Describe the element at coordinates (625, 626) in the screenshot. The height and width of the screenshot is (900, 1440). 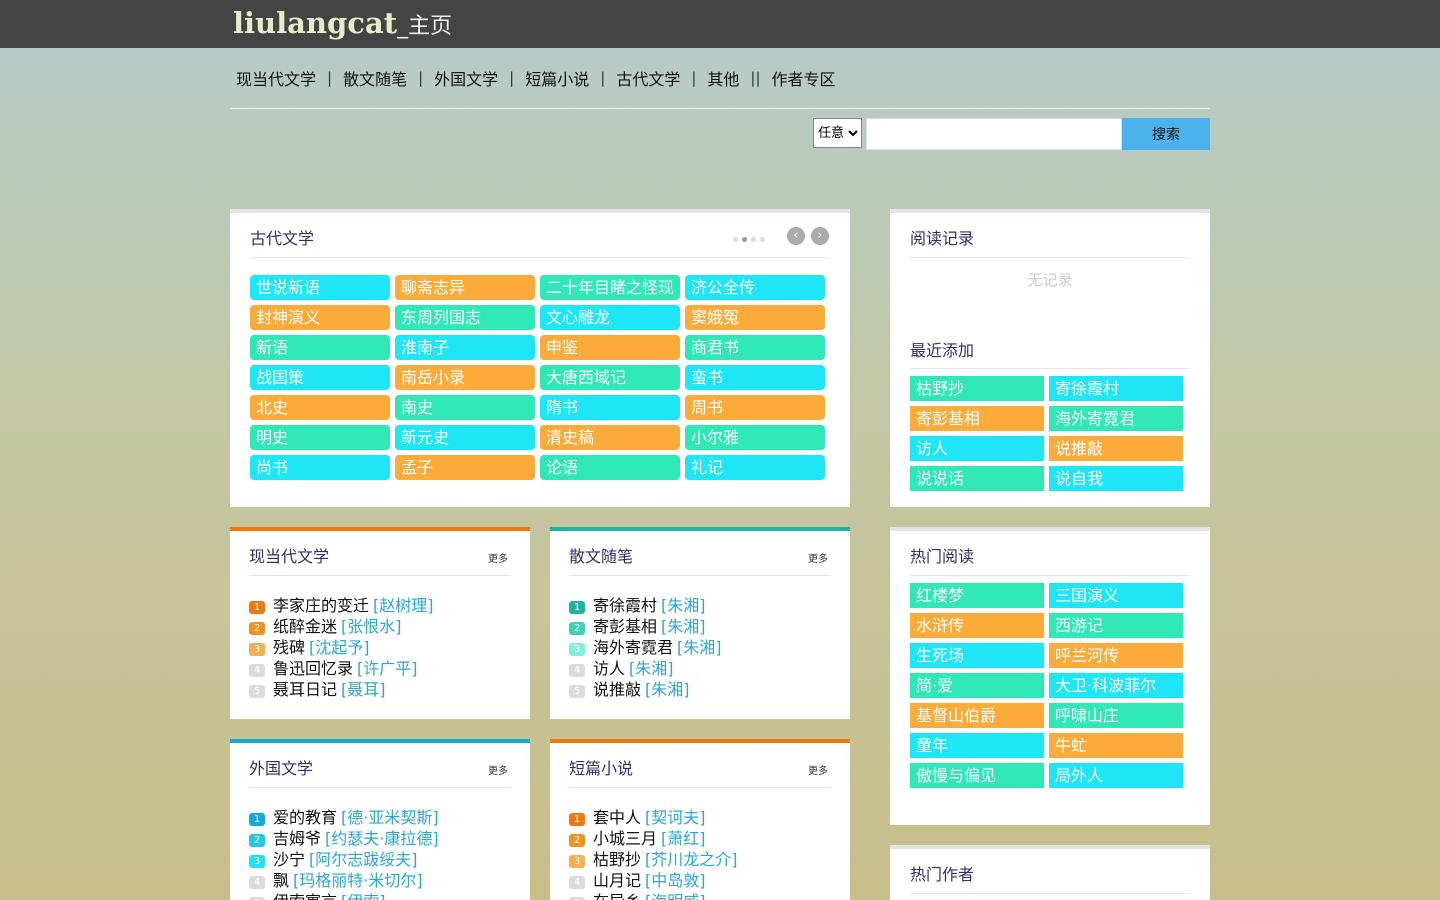
I see `book-title-link: 寄彭基相` at that location.